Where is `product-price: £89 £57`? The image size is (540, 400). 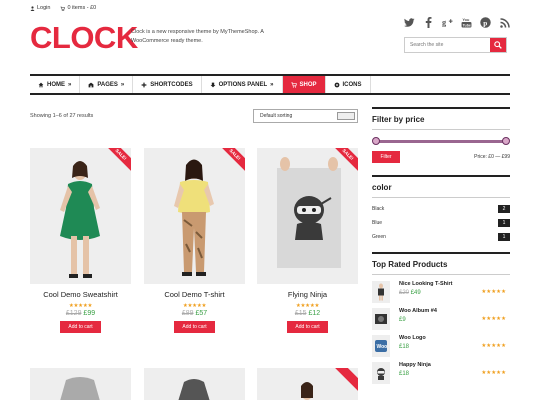 product-price: £89 £57 is located at coordinates (194, 313).